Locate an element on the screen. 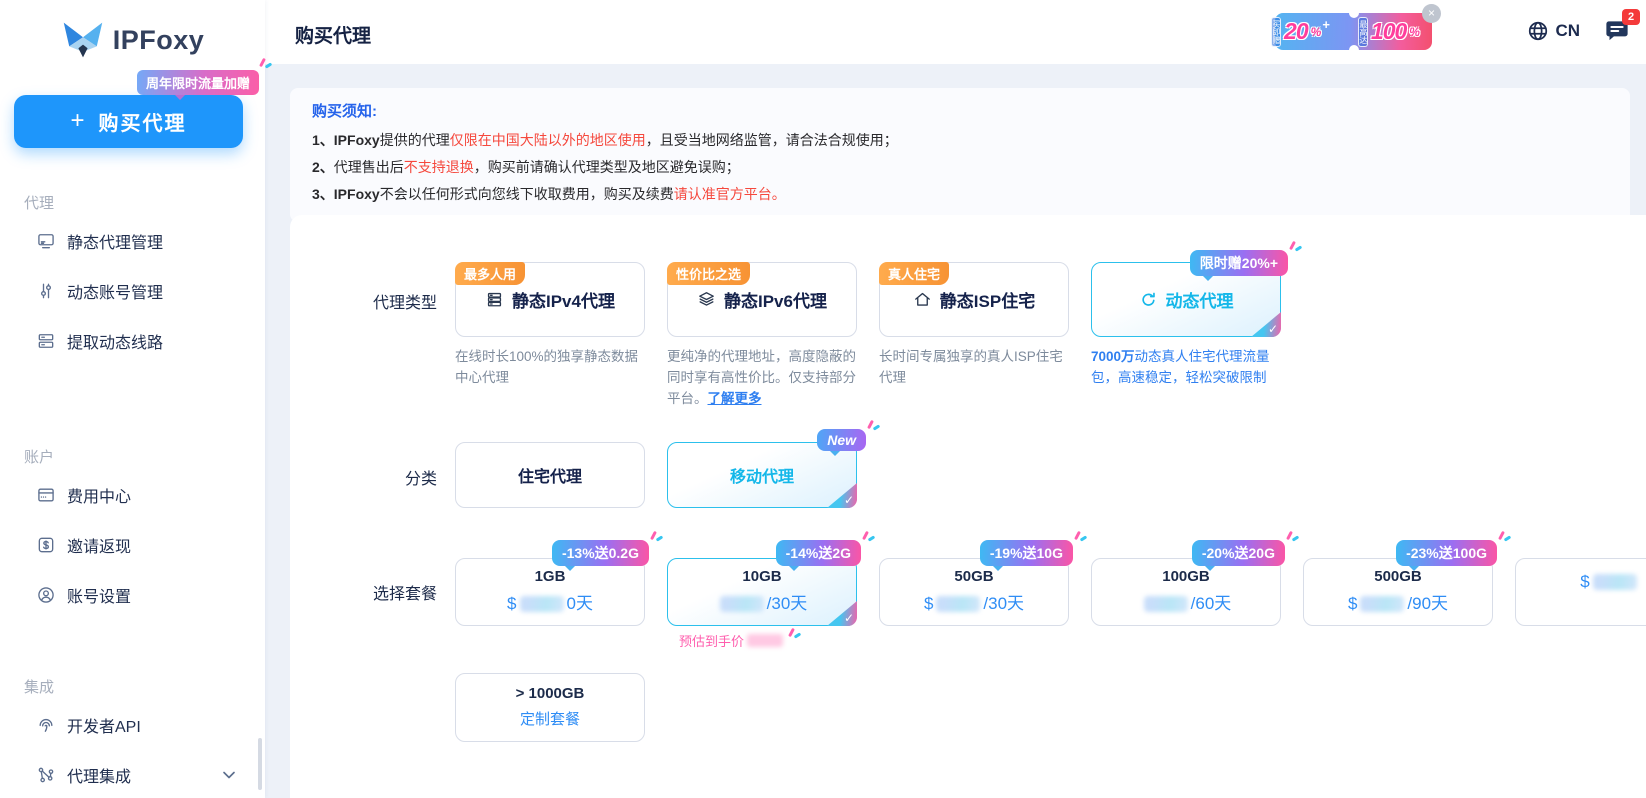 The image size is (1646, 798). limited-gift-badge: 限时赠20%+ is located at coordinates (1238, 265).